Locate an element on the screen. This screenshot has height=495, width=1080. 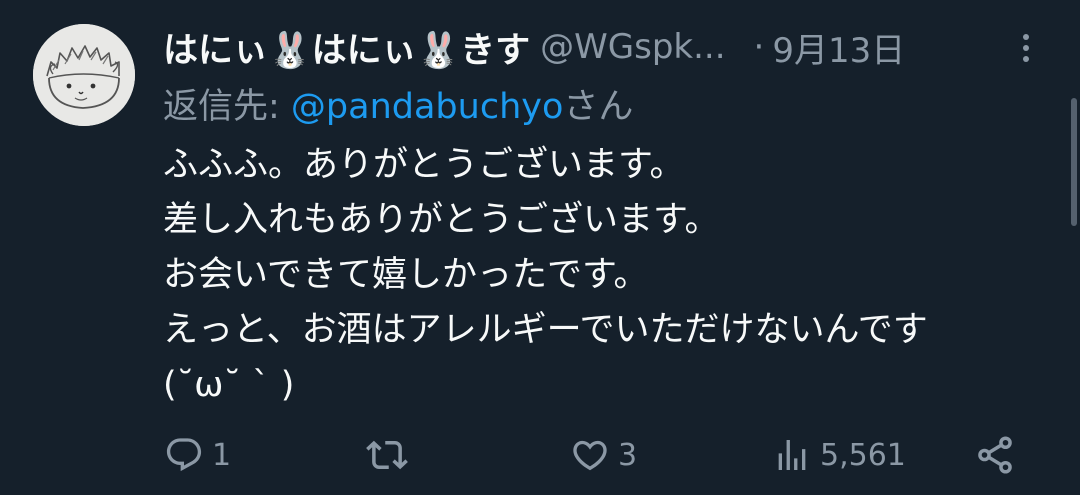
heart-icon is located at coordinates (590, 455).